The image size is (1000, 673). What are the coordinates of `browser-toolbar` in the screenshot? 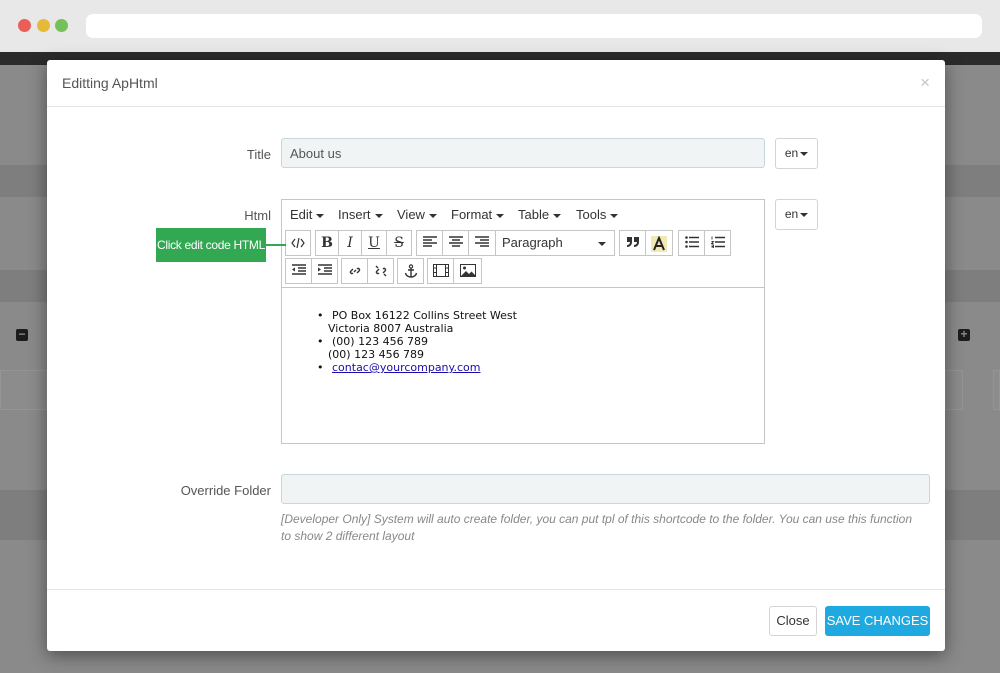 It's located at (500, 26).